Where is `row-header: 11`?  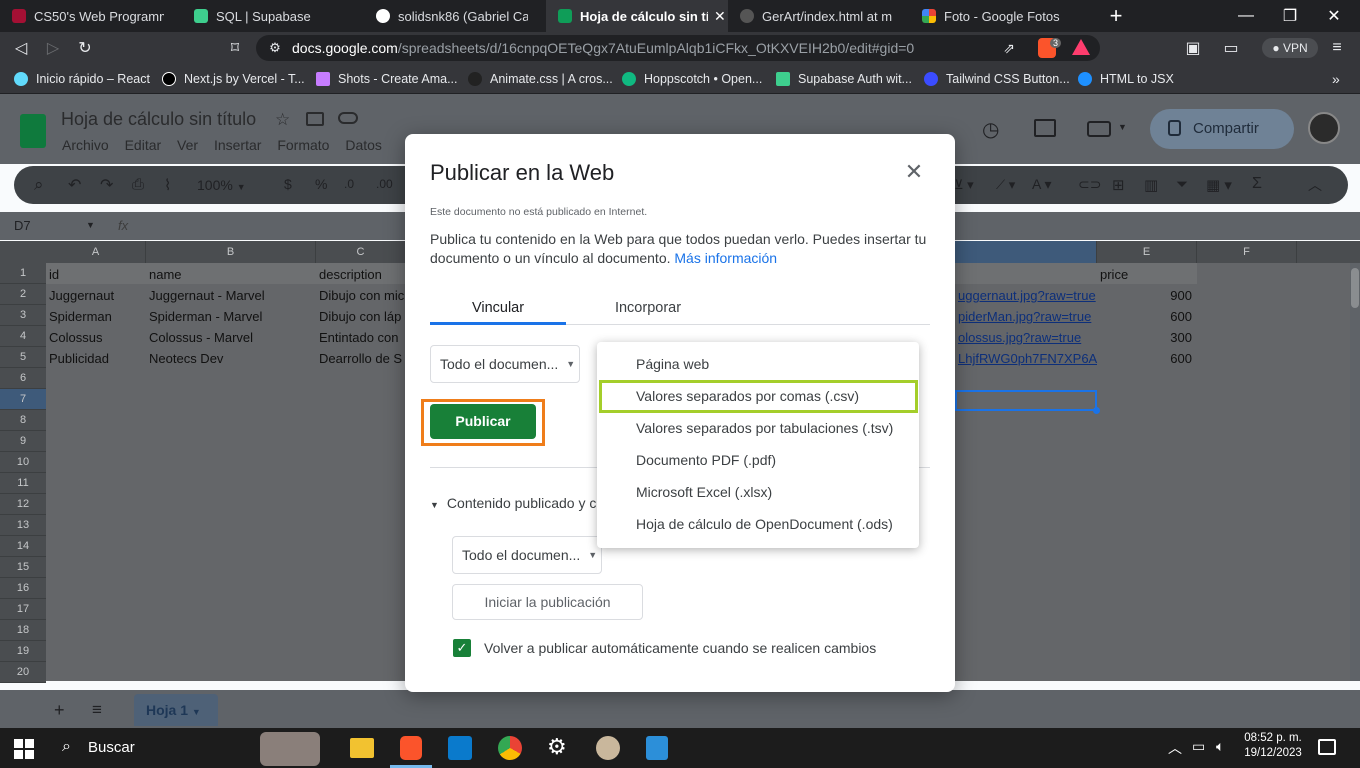
row-header: 11 is located at coordinates (23, 483).